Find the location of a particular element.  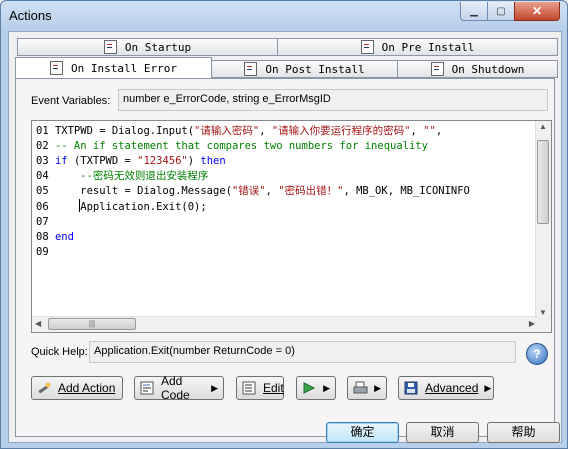

tab-label: On Startup is located at coordinates (158, 47).